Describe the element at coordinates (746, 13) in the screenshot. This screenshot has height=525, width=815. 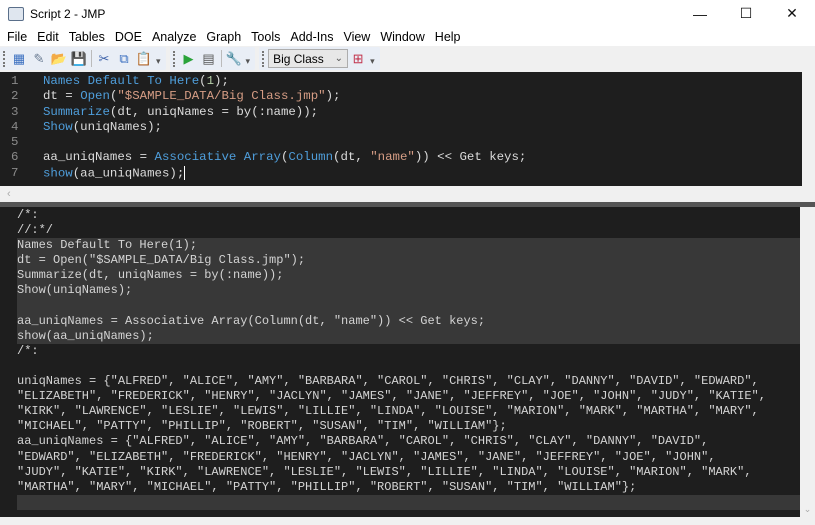
I see `maximize-button: ☐` at that location.